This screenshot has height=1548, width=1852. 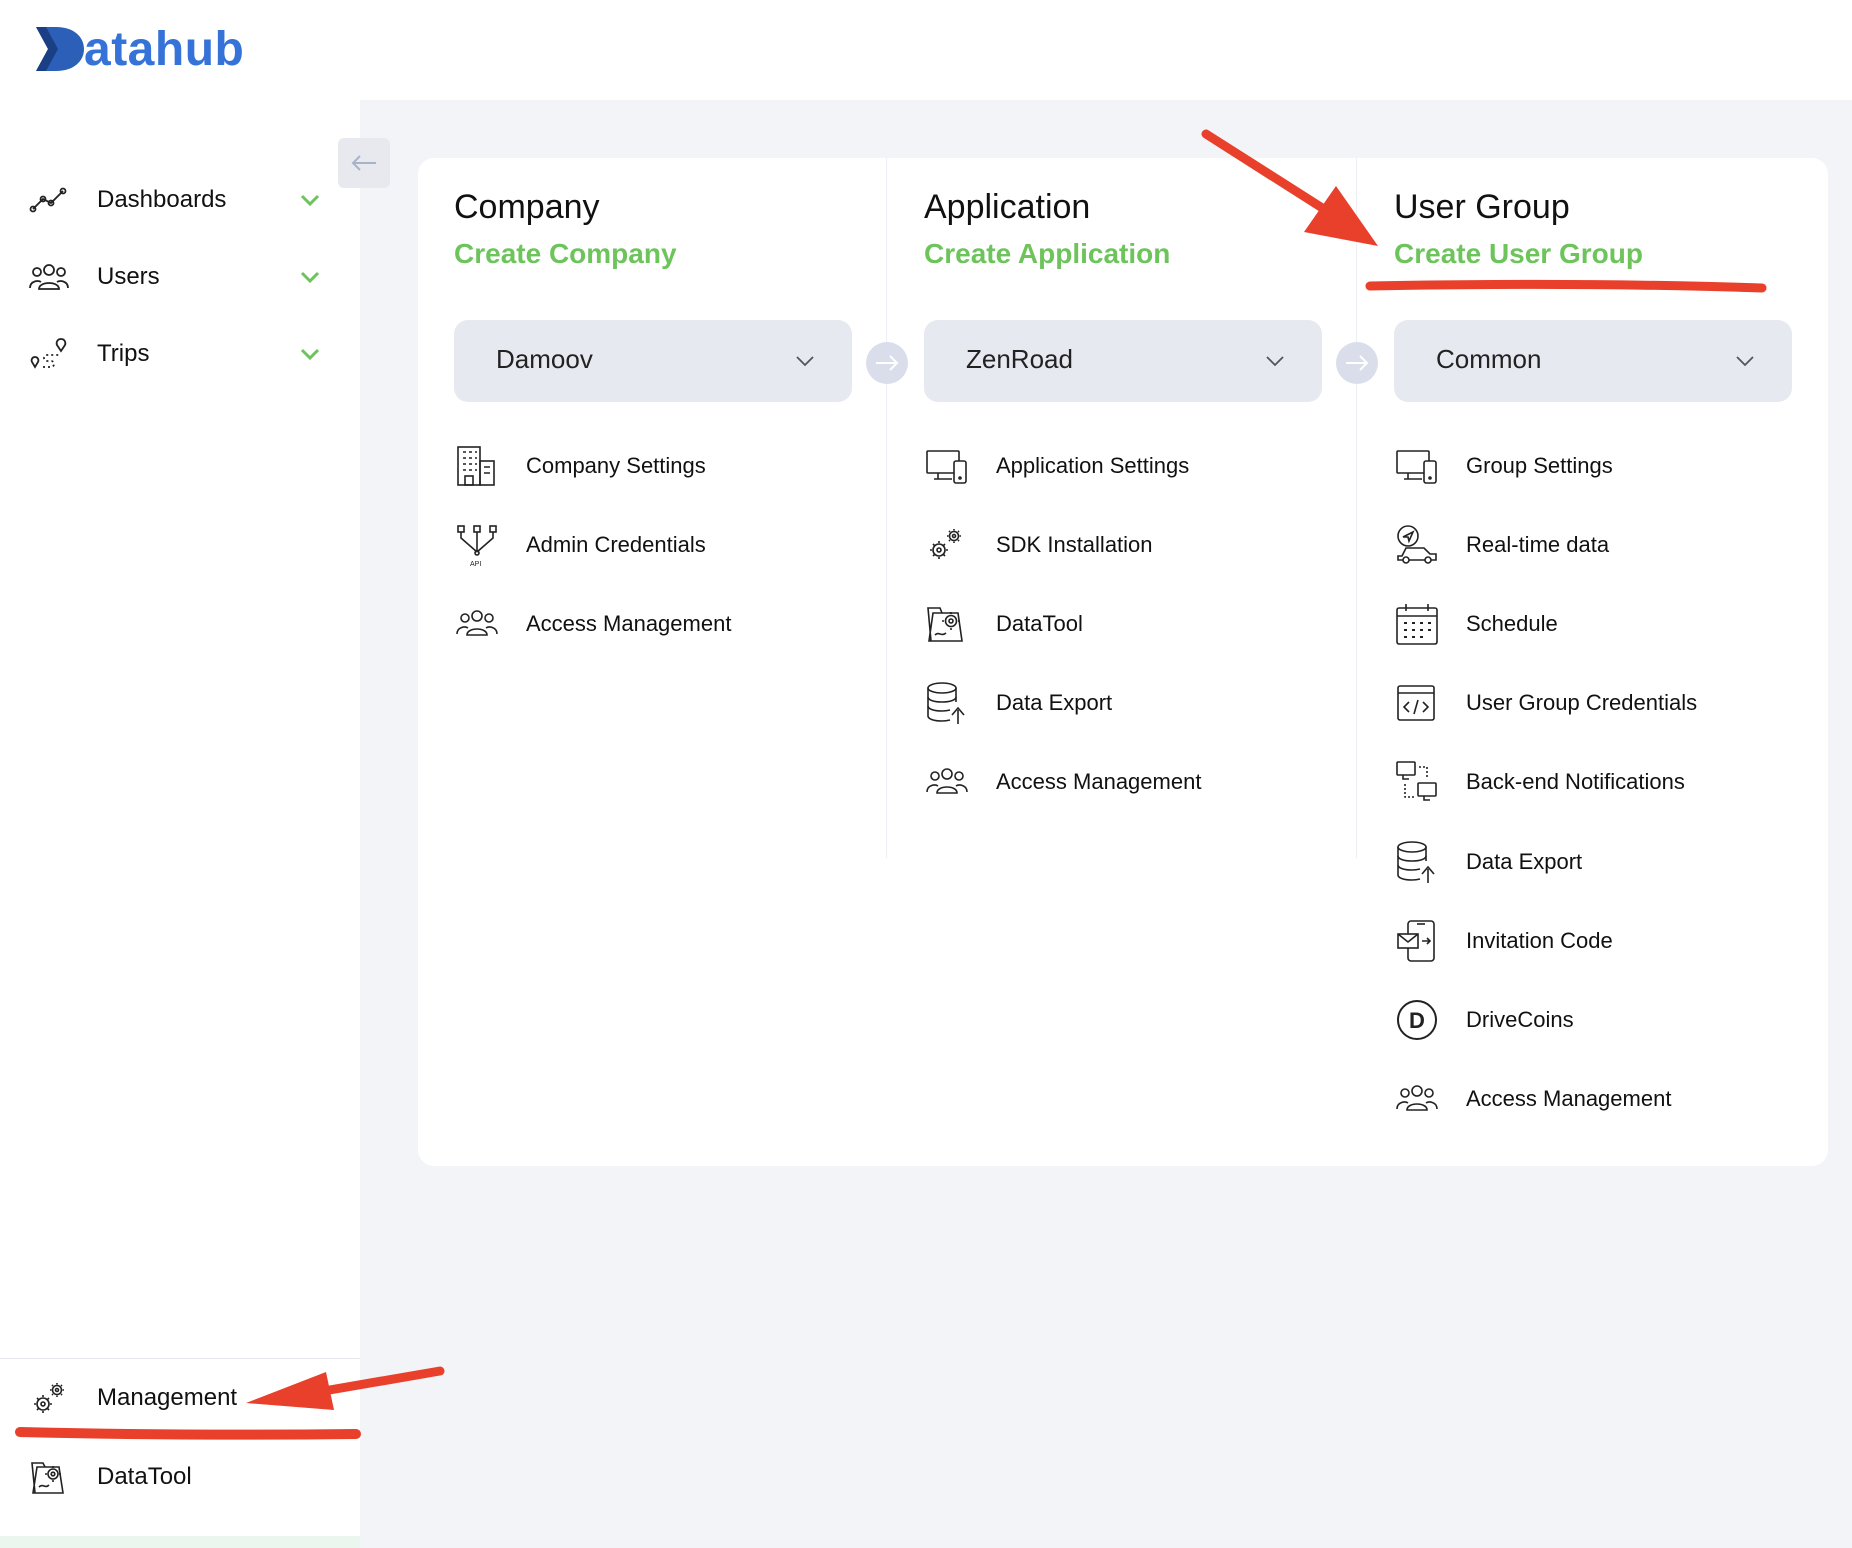 I want to click on application-access-management-item: Access Management, so click(x=1134, y=782).